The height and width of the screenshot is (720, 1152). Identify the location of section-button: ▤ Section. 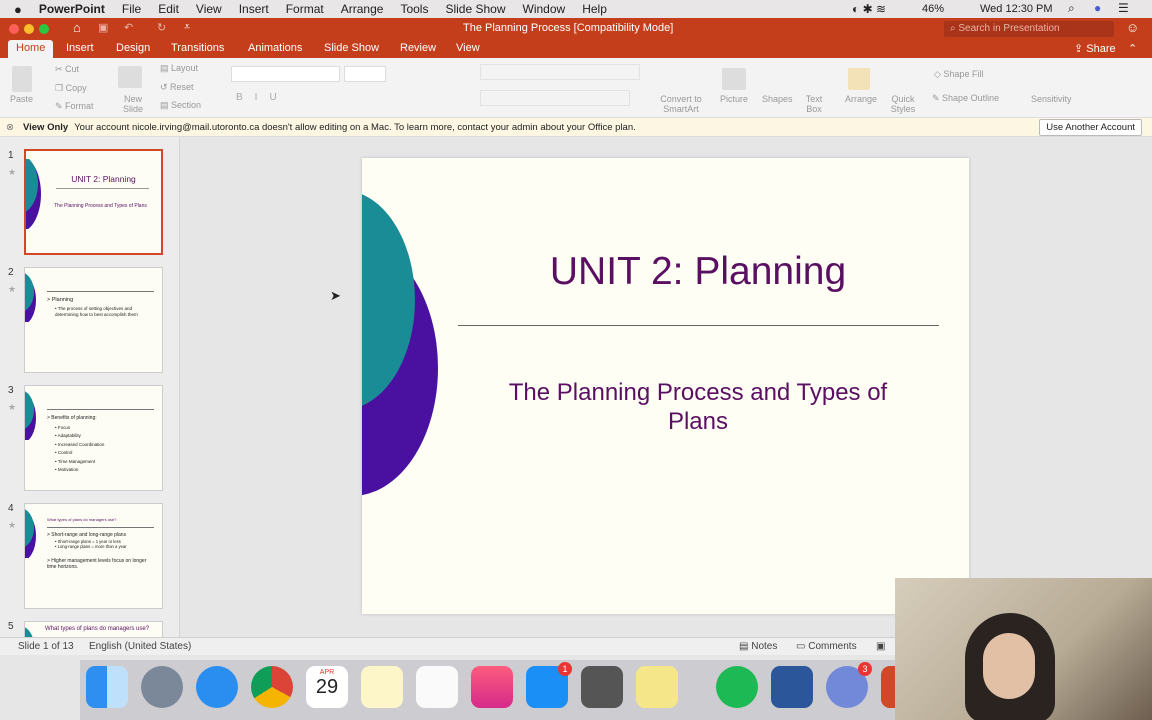
(180, 105).